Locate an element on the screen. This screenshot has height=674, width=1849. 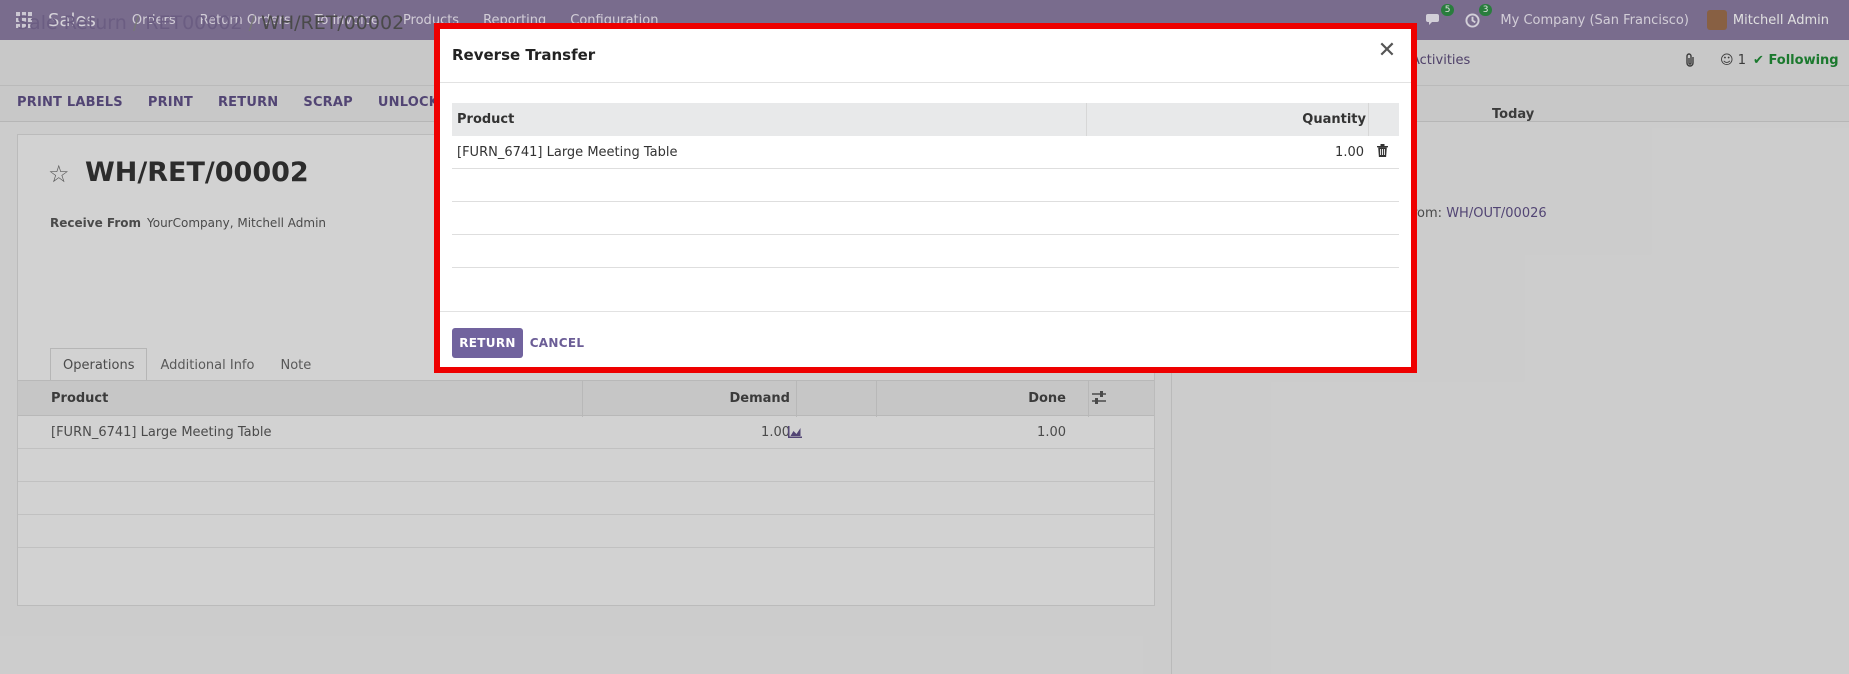
modal-header: Reverse Transfer ✕ is located at coordinates (925, 56).